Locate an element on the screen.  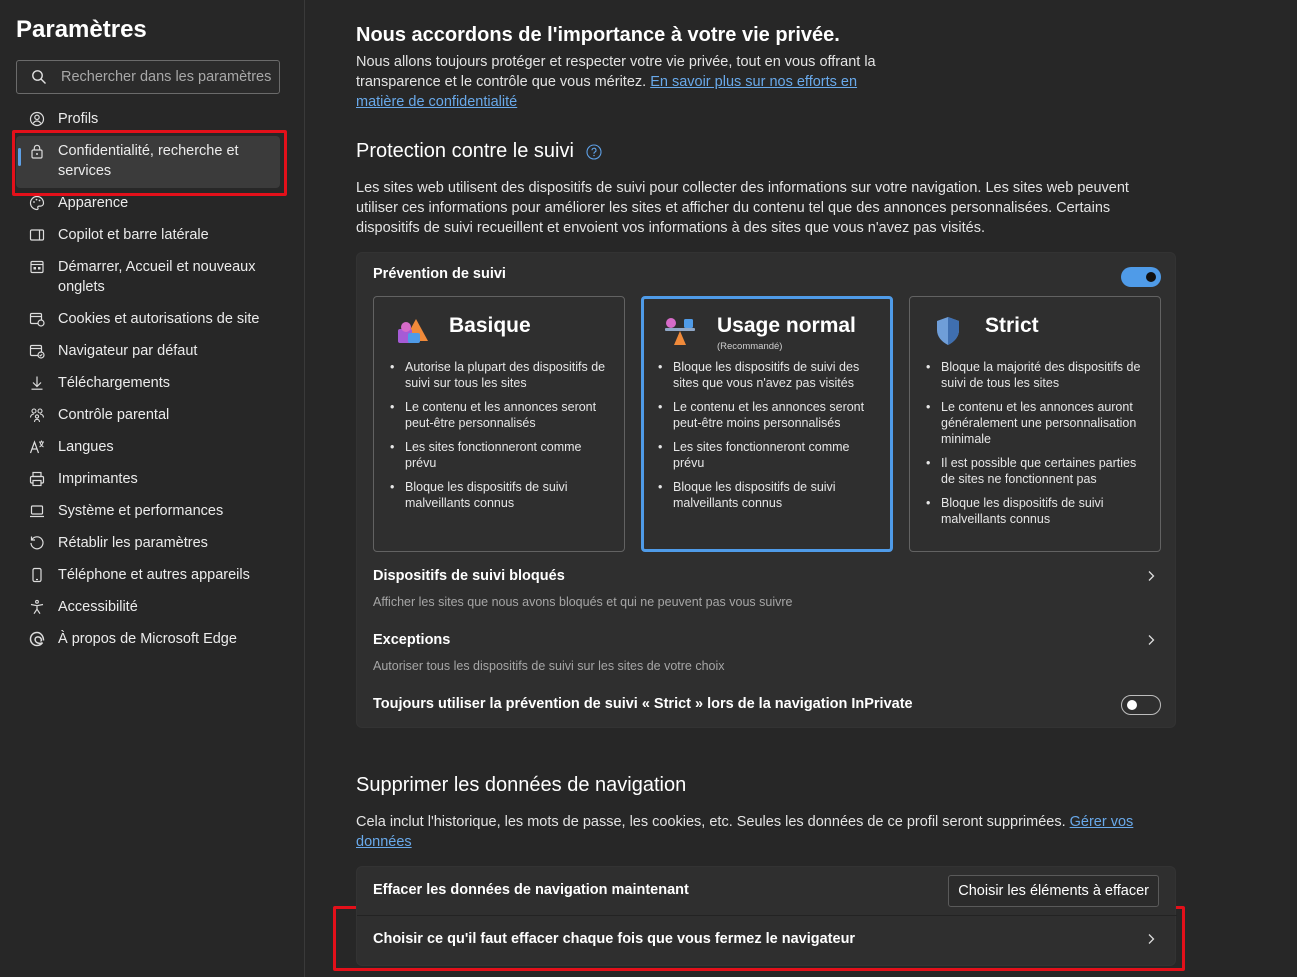
clear-data-heading: Supprimer les données de navigation is located at coordinates (521, 785).